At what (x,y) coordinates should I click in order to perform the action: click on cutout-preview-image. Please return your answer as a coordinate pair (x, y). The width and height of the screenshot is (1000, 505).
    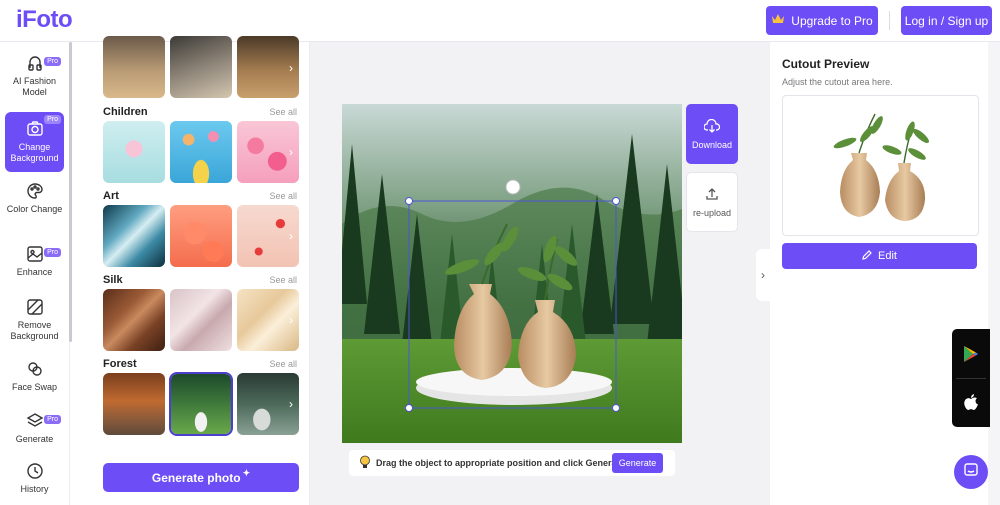
    Looking at the image, I should click on (880, 165).